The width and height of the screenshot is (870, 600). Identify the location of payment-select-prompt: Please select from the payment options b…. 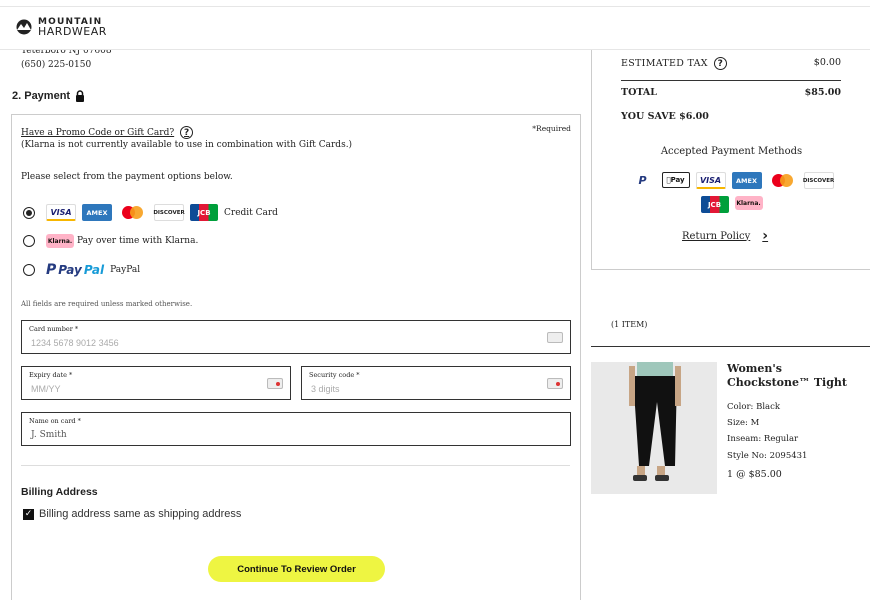
(127, 177).